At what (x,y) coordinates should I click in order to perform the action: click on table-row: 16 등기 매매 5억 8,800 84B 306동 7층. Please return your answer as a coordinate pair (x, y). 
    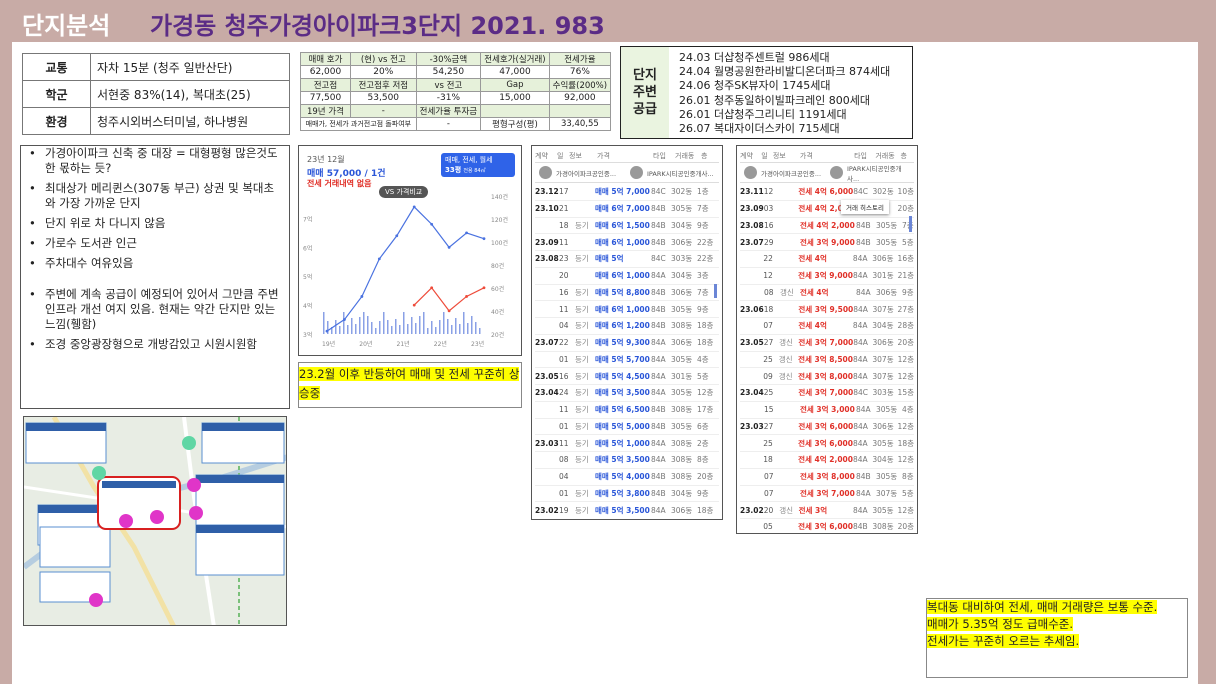
    Looking at the image, I should click on (627, 293).